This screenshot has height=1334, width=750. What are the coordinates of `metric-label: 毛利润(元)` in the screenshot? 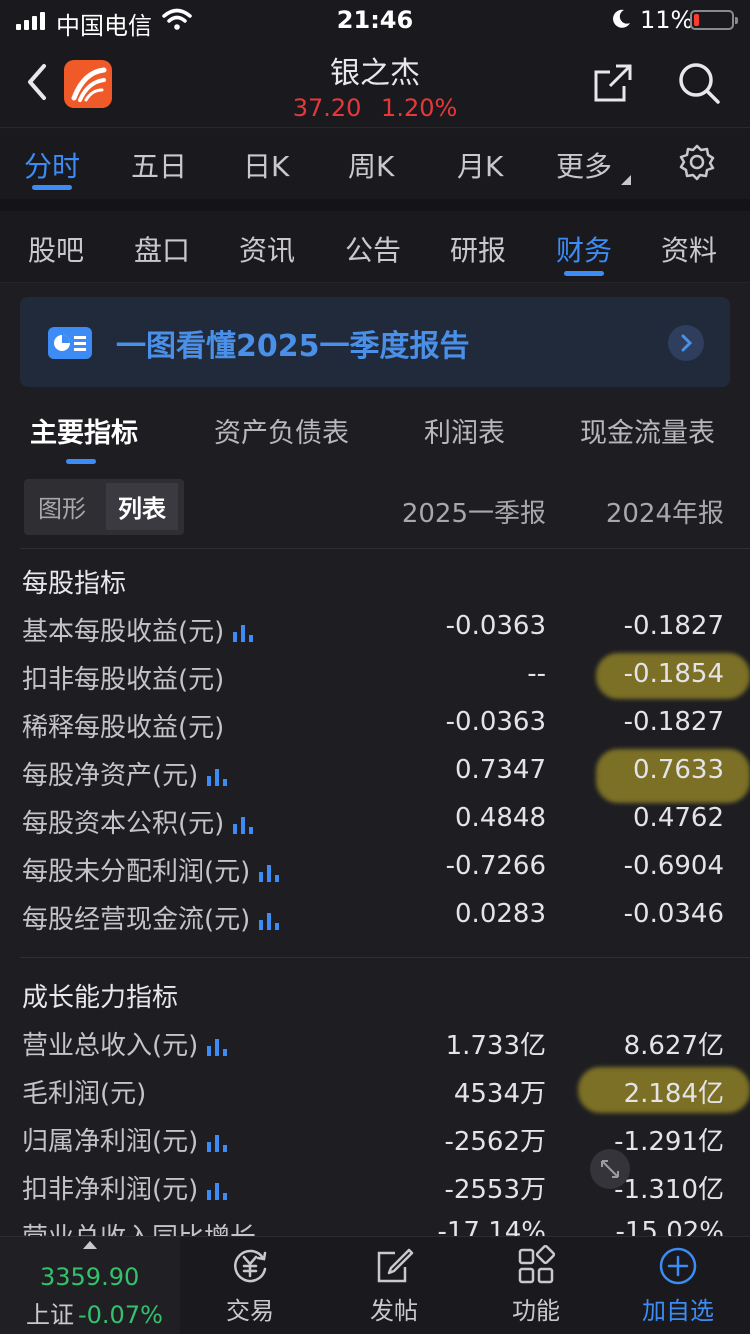 It's located at (84, 1091).